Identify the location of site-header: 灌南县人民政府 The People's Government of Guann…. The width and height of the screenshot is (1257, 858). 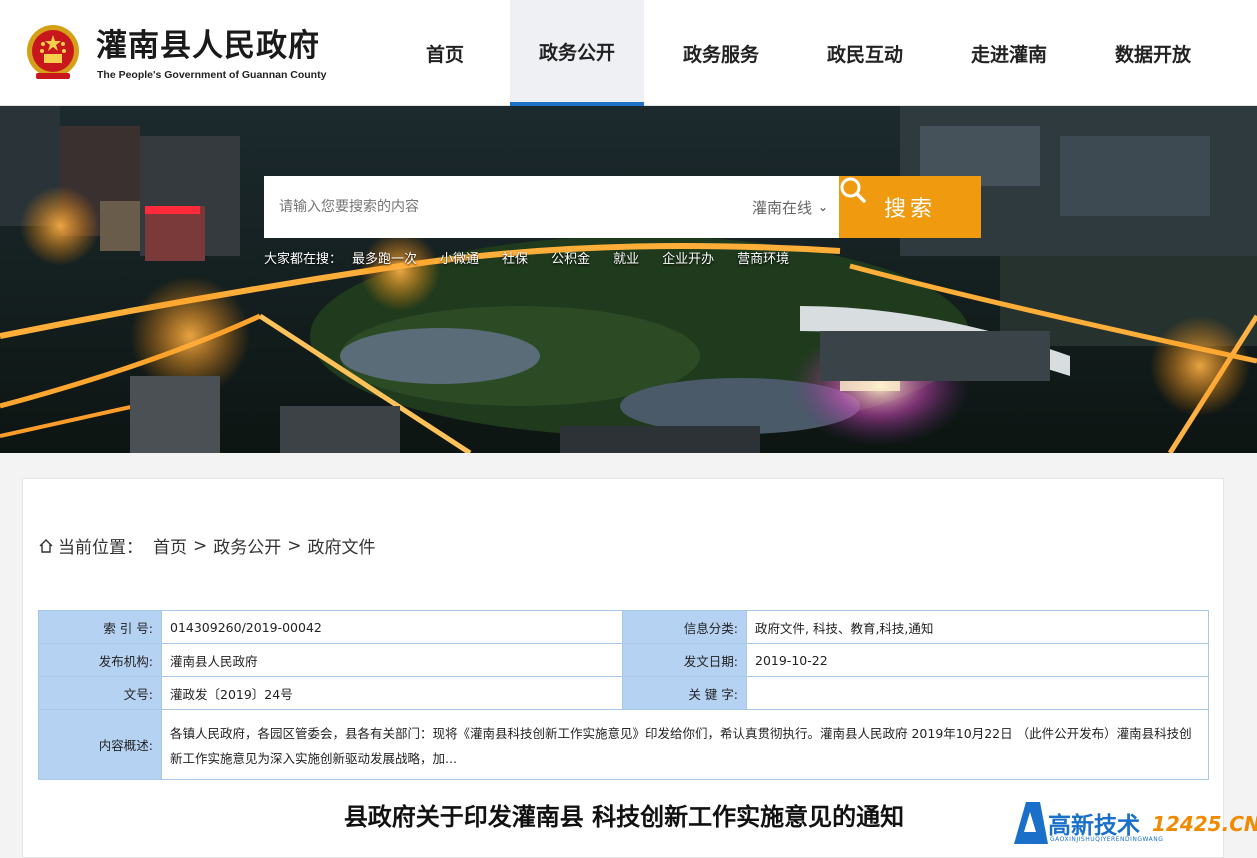
(628, 53).